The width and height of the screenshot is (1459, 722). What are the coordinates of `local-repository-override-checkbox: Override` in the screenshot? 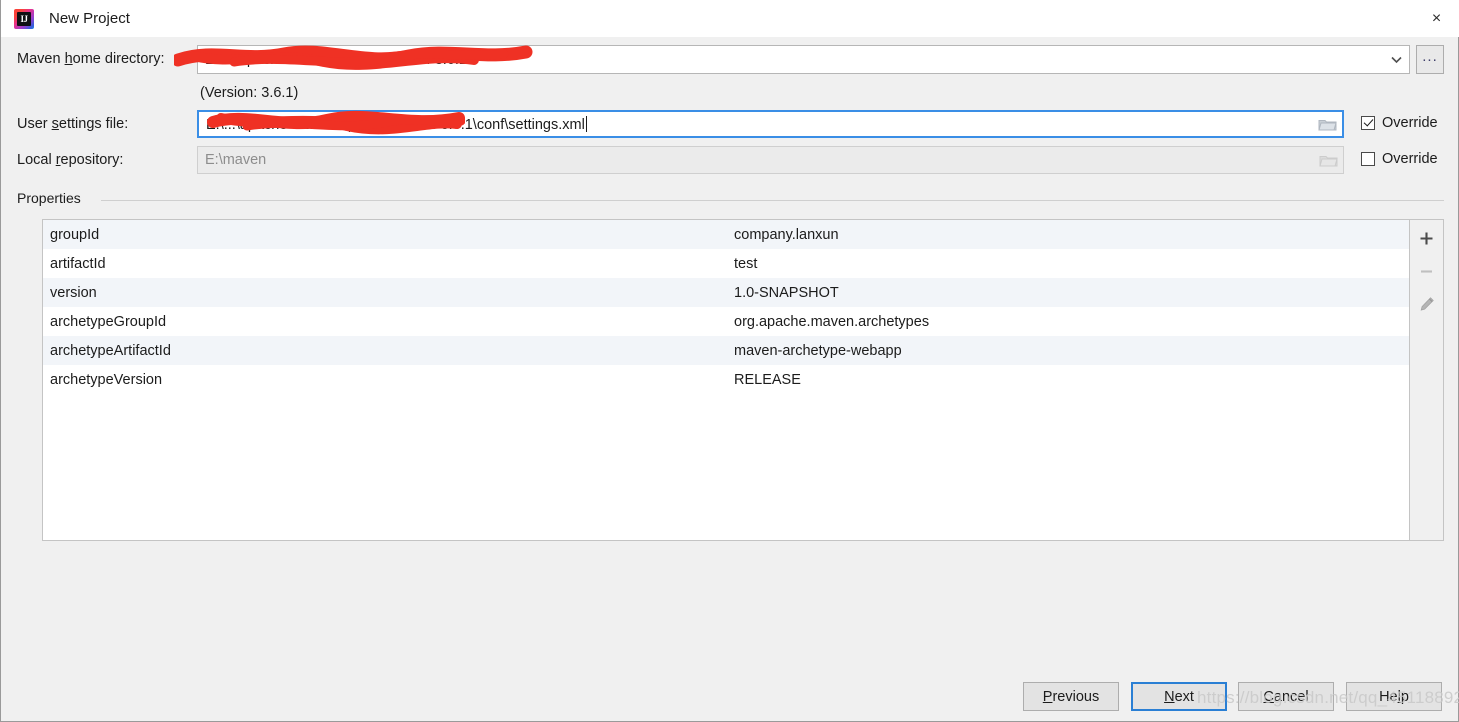 It's located at (1399, 159).